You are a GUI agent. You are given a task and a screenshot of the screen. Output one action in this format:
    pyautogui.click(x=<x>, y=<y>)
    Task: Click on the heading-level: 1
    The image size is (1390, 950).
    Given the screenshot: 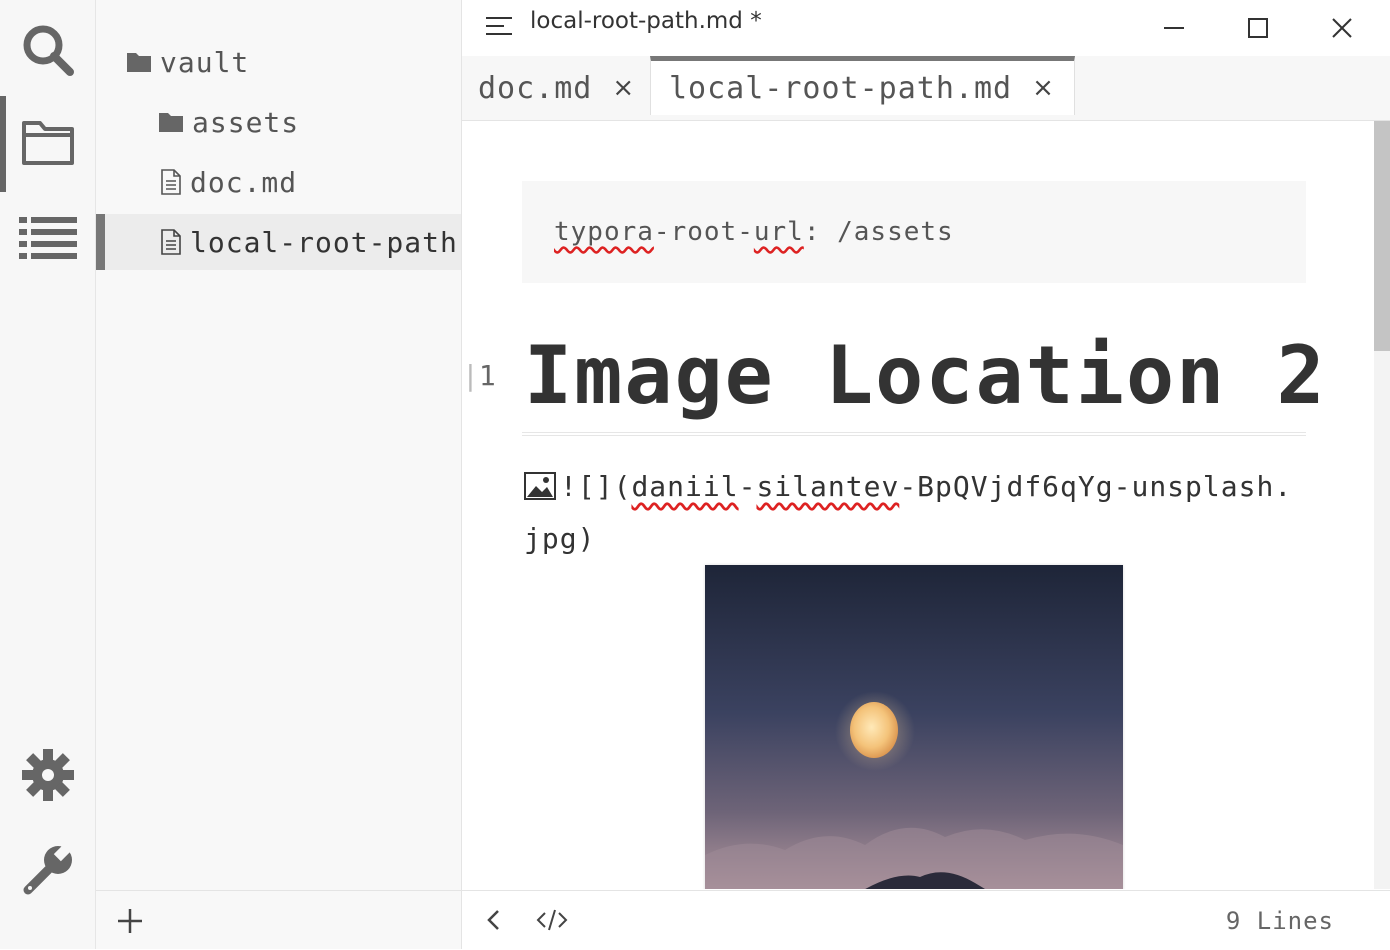 What is the action you would take?
    pyautogui.click(x=487, y=375)
    